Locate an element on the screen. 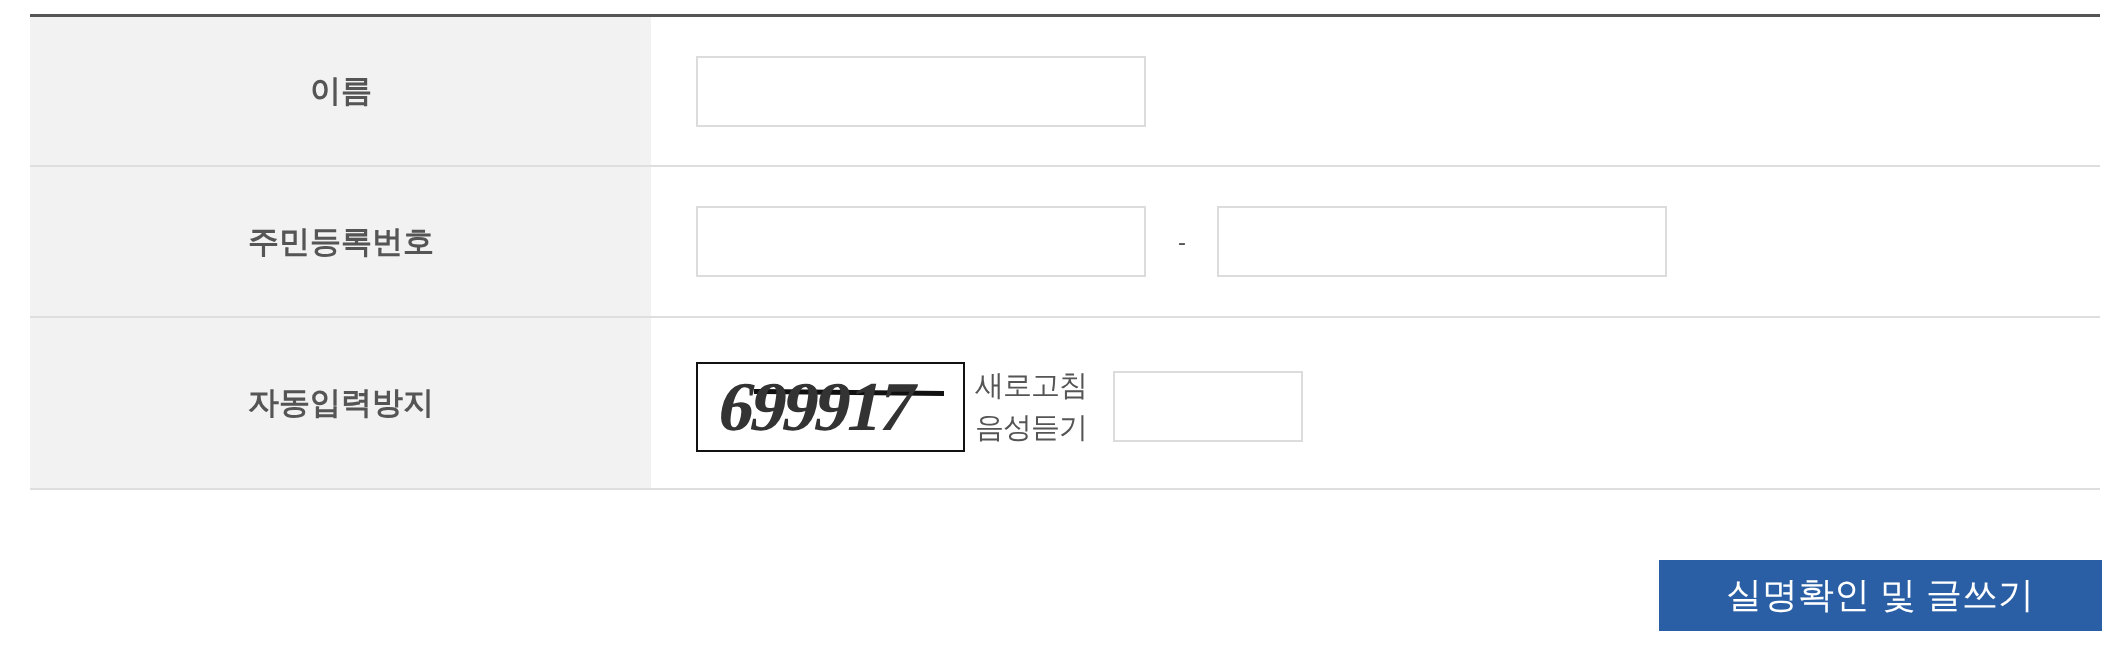 This screenshot has width=2128, height=646. id-number-front-input is located at coordinates (921, 241).